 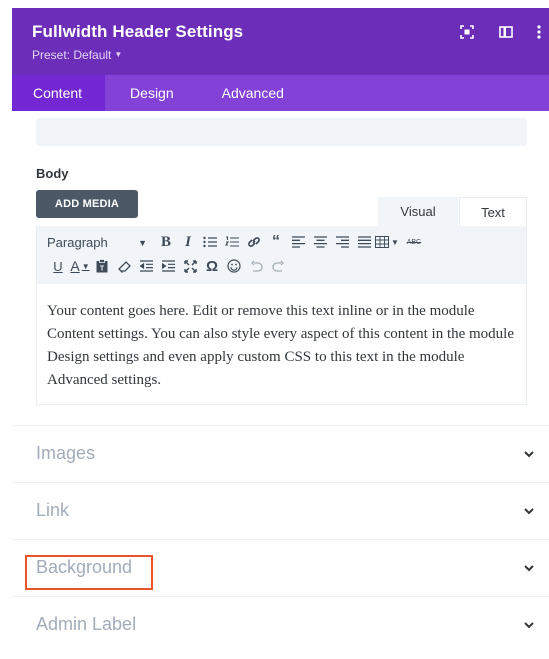 I want to click on accordion-label: Admin Label, so click(x=86, y=624).